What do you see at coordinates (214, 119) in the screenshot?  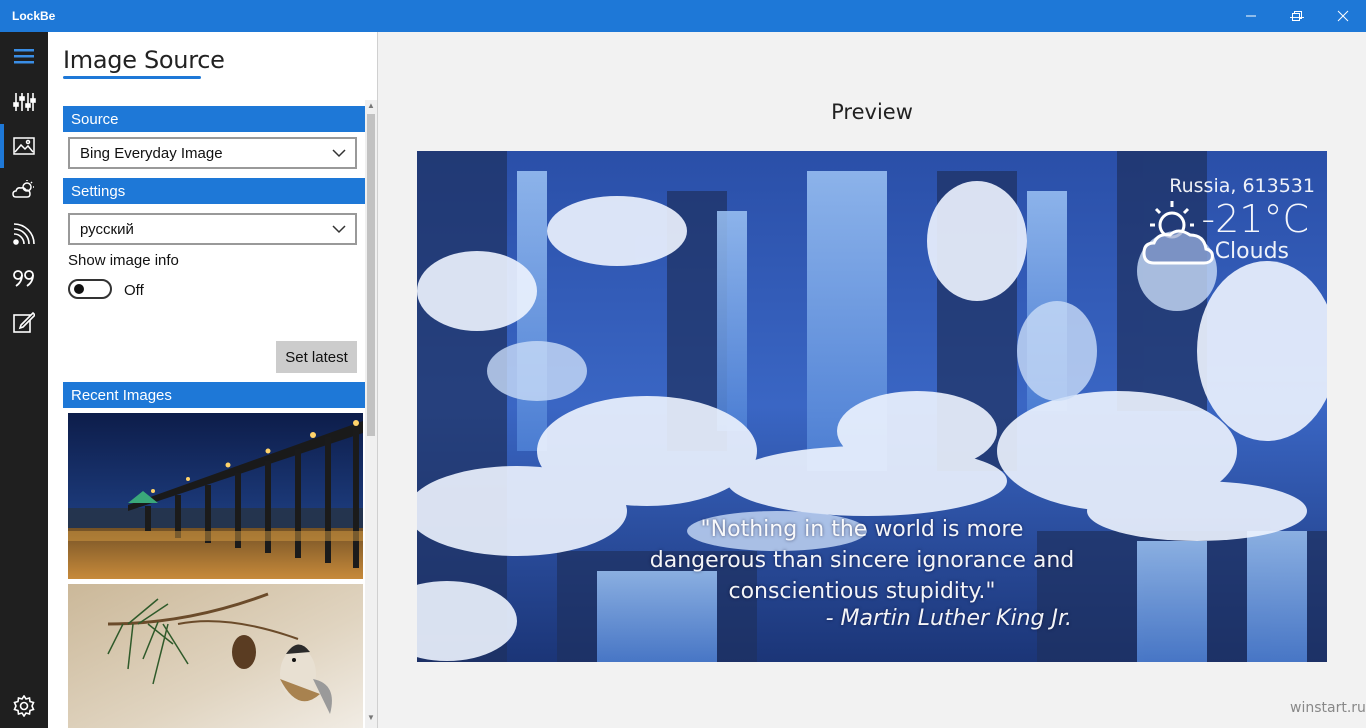 I see `source-header: Source` at bounding box center [214, 119].